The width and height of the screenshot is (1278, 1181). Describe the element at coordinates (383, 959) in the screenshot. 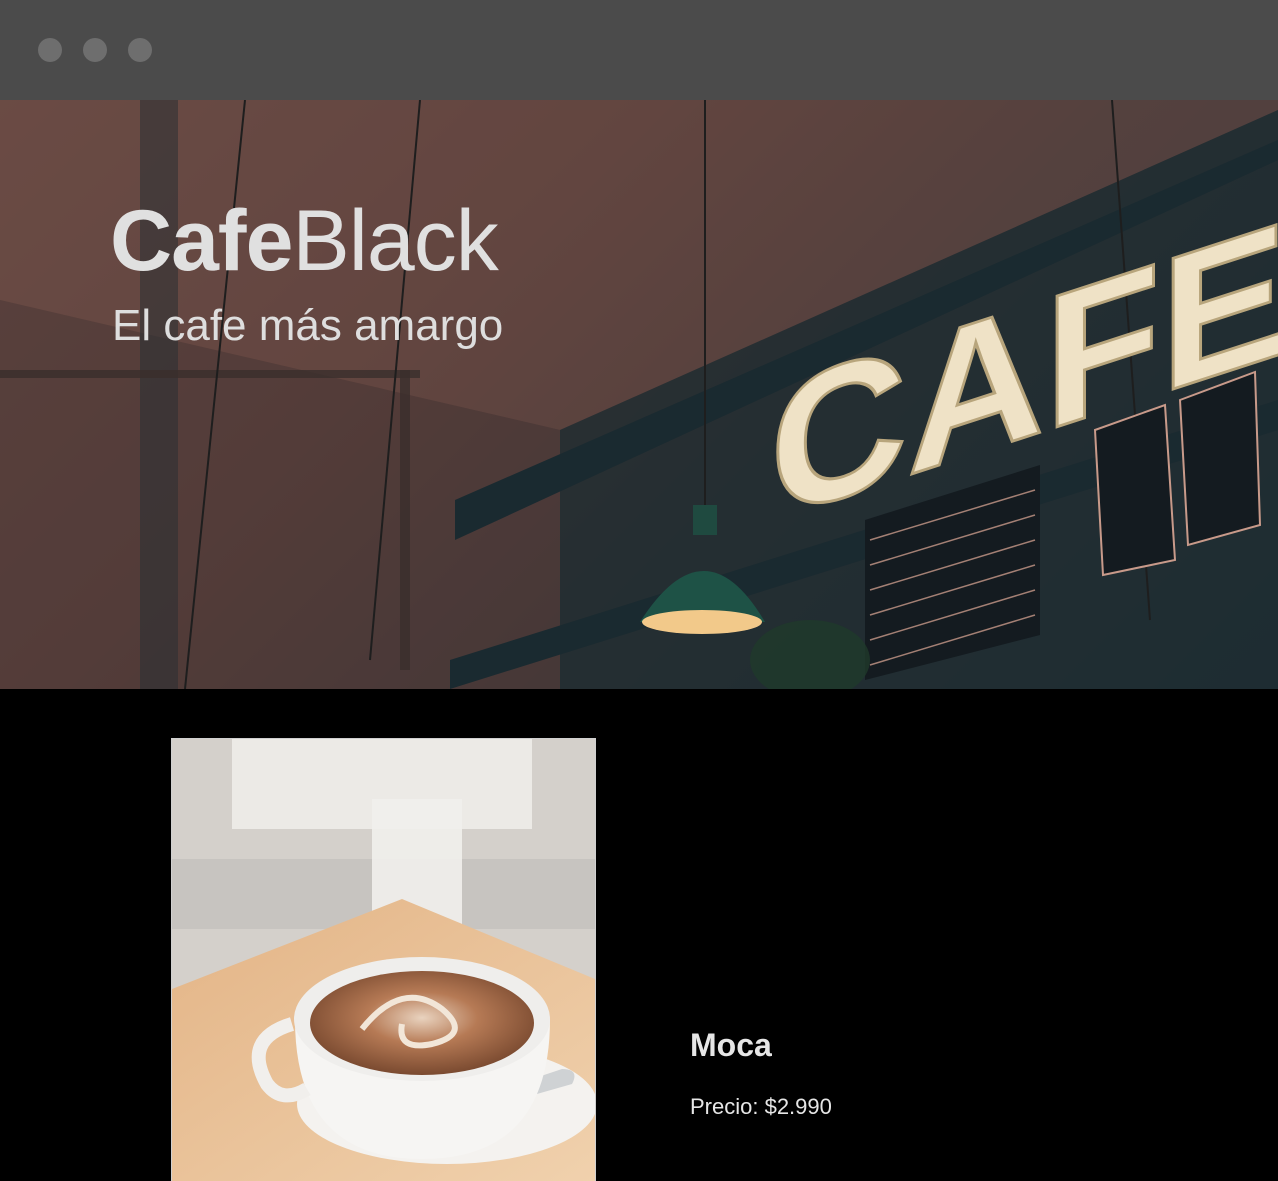

I see `product-image` at that location.